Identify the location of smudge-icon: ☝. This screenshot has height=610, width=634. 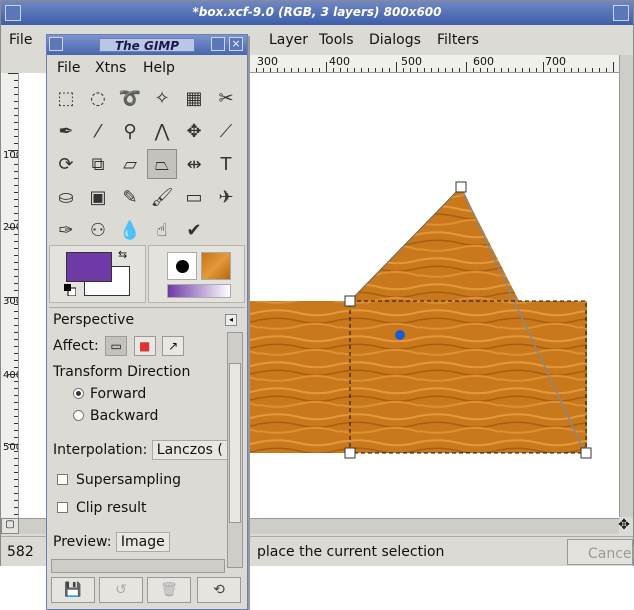
(162, 230).